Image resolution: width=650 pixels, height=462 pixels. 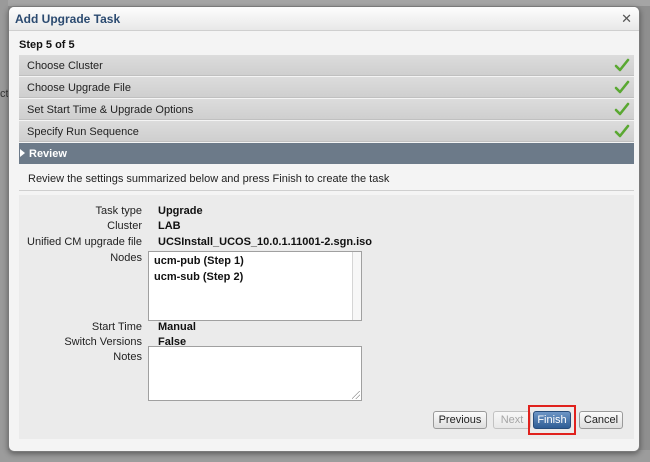 I want to click on background-page-left, so click(x=4, y=231).